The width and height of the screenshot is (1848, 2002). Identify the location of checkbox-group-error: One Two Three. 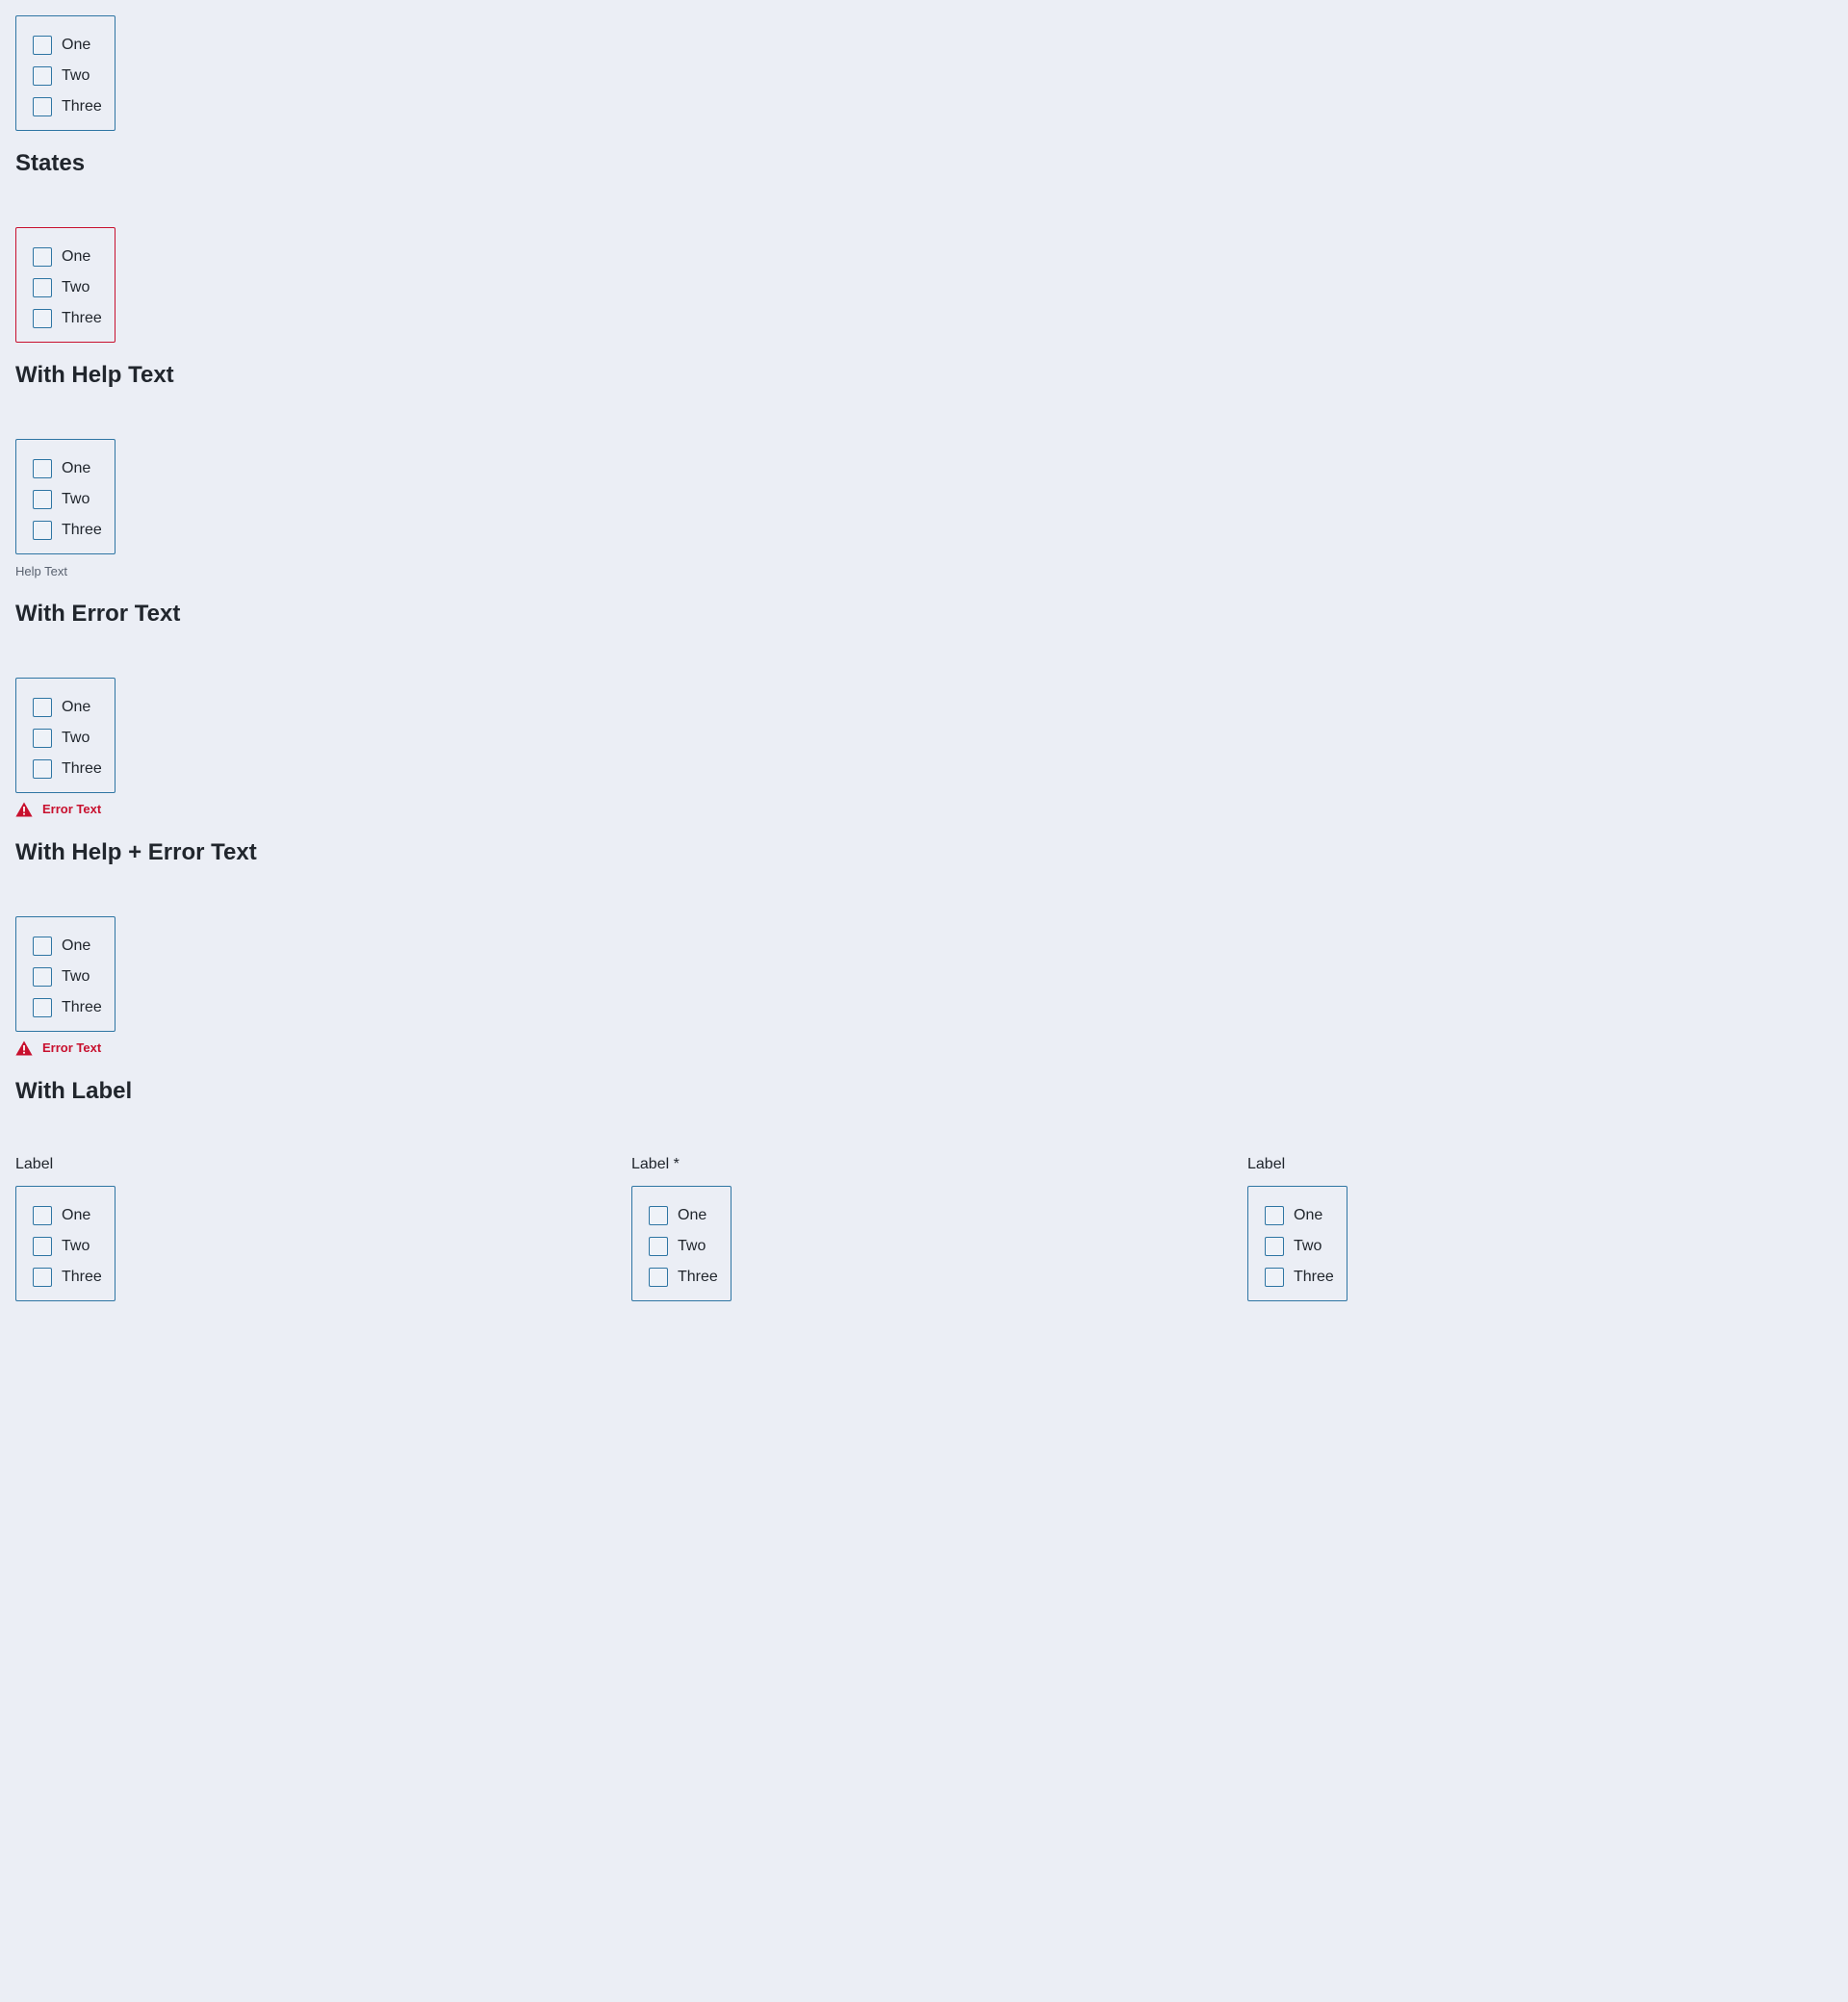
(65, 735).